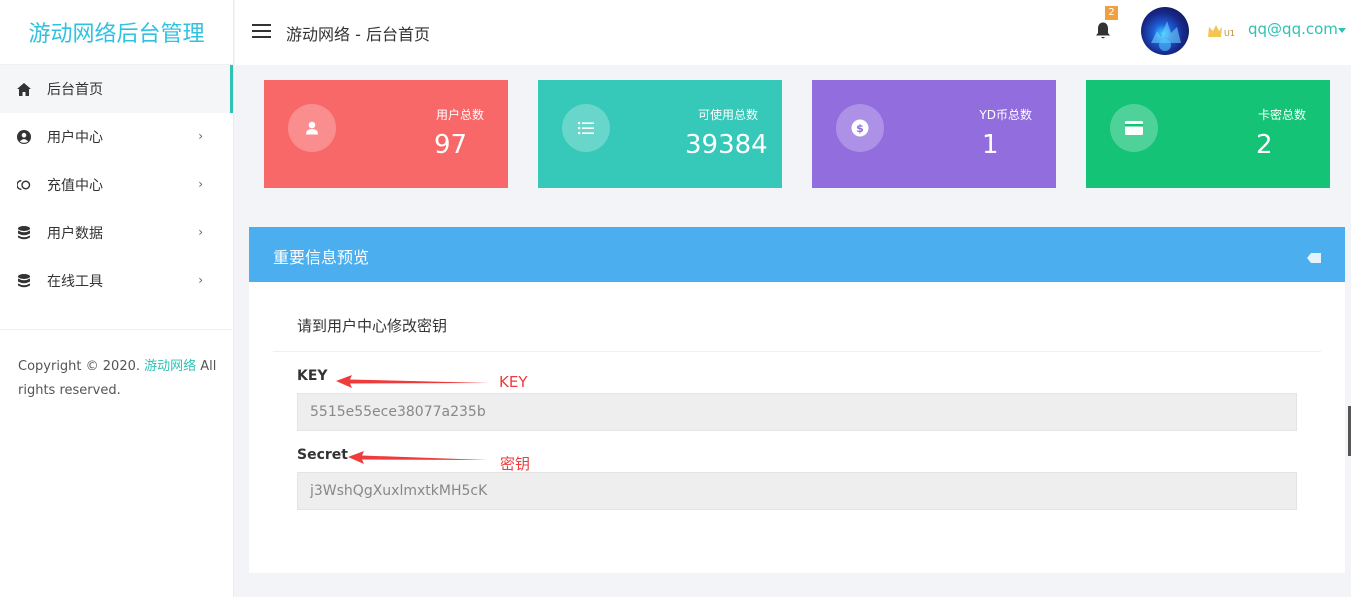  What do you see at coordinates (75, 282) in the screenshot?
I see `sidebar-item-label: 在线工具` at bounding box center [75, 282].